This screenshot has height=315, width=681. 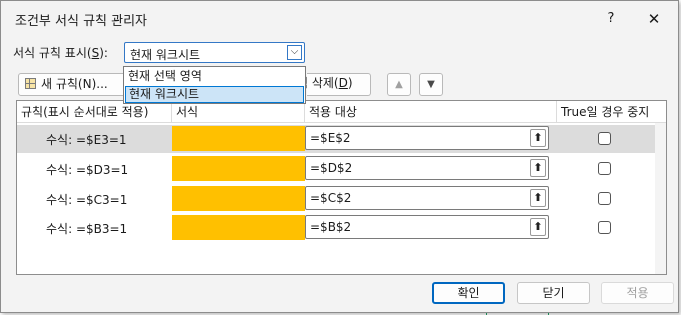 What do you see at coordinates (427, 198) in the screenshot?
I see `applies-to-field: =$C$2 ⬆` at bounding box center [427, 198].